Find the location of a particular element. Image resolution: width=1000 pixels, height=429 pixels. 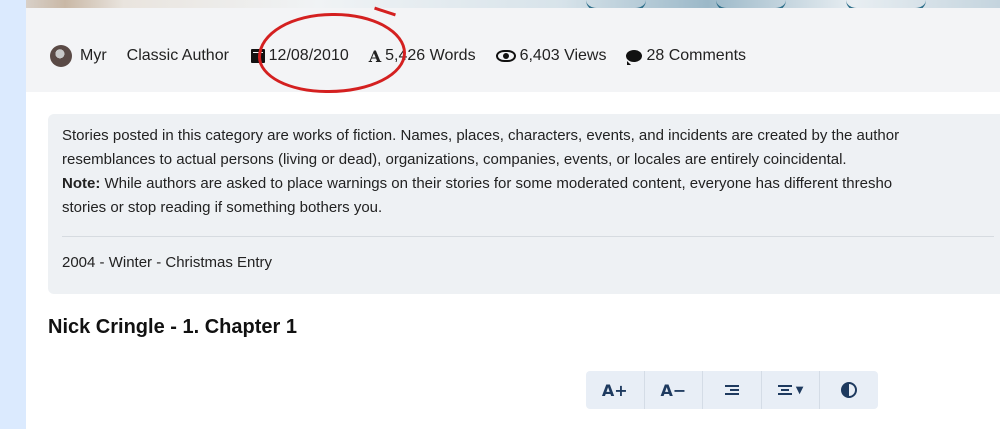

contrast-toggle-button is located at coordinates (849, 390).